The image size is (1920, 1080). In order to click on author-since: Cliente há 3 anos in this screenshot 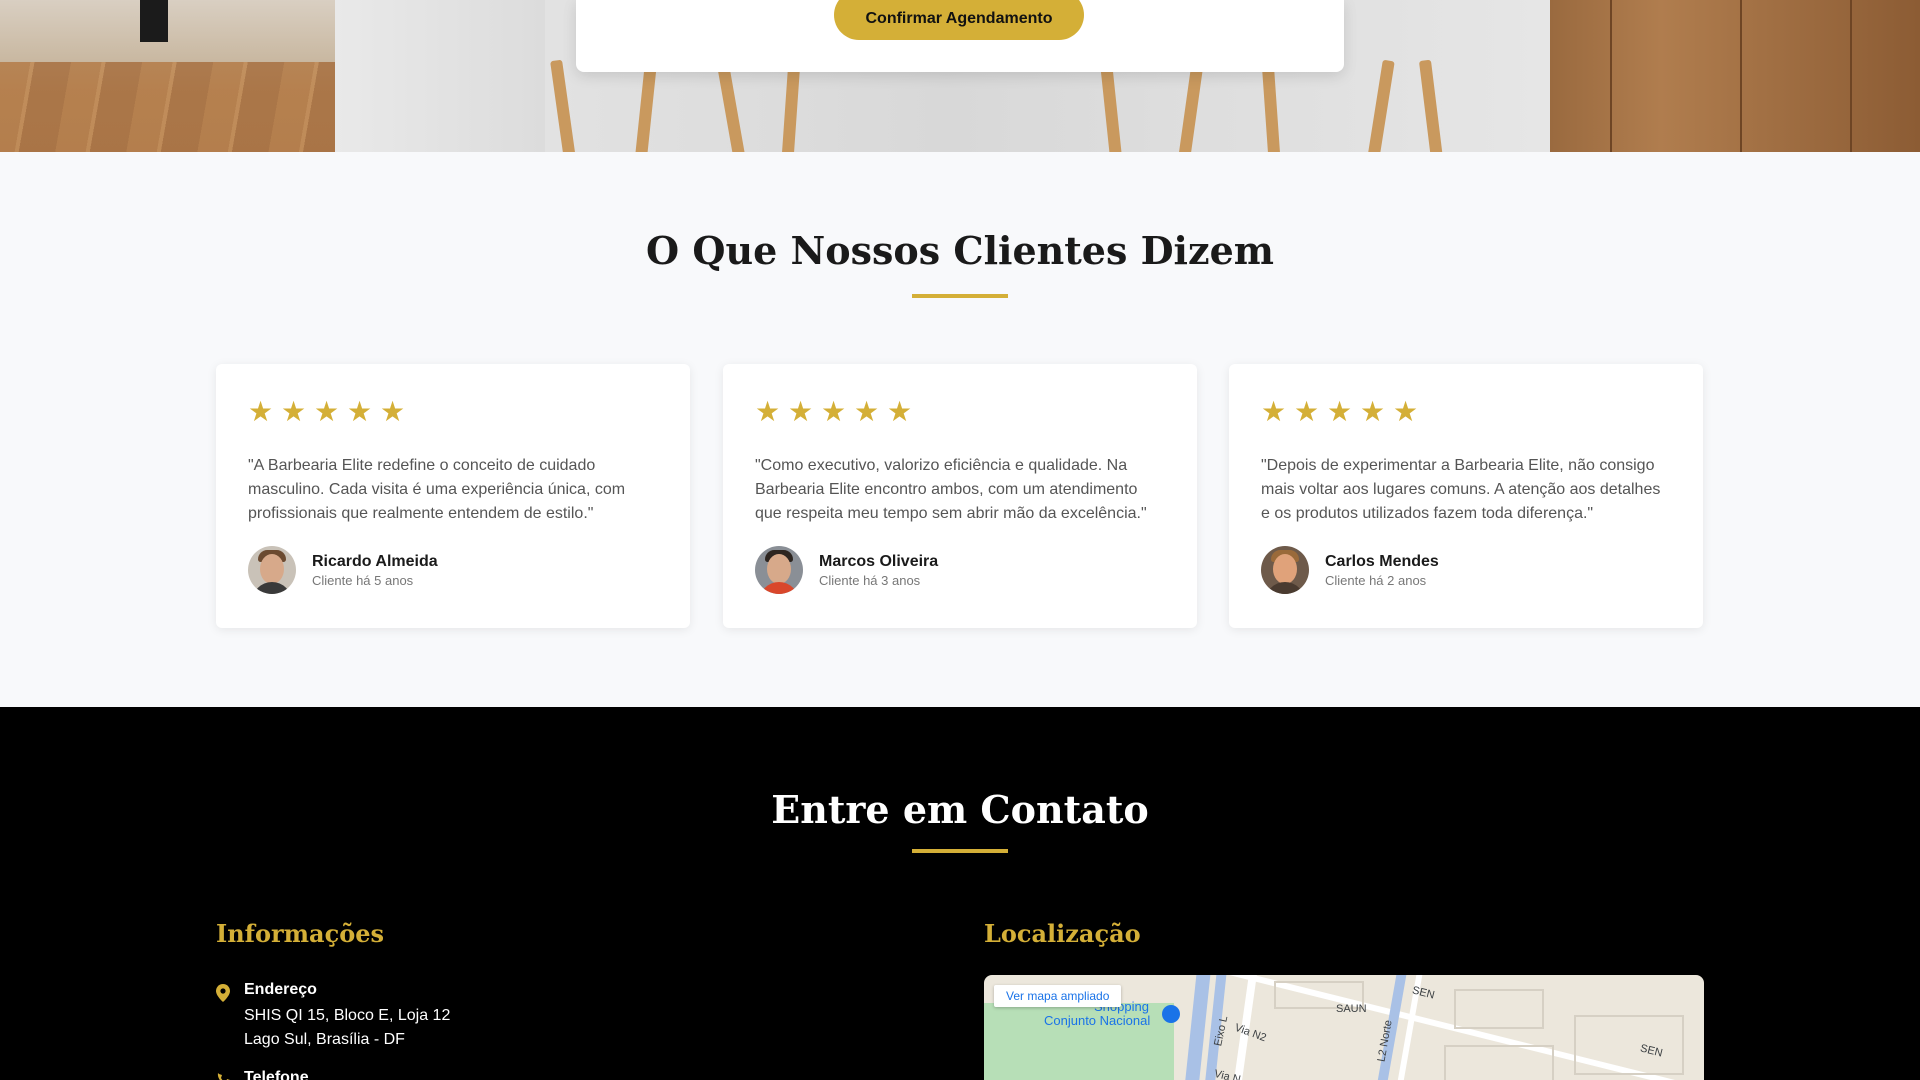, I will do `click(870, 580)`.